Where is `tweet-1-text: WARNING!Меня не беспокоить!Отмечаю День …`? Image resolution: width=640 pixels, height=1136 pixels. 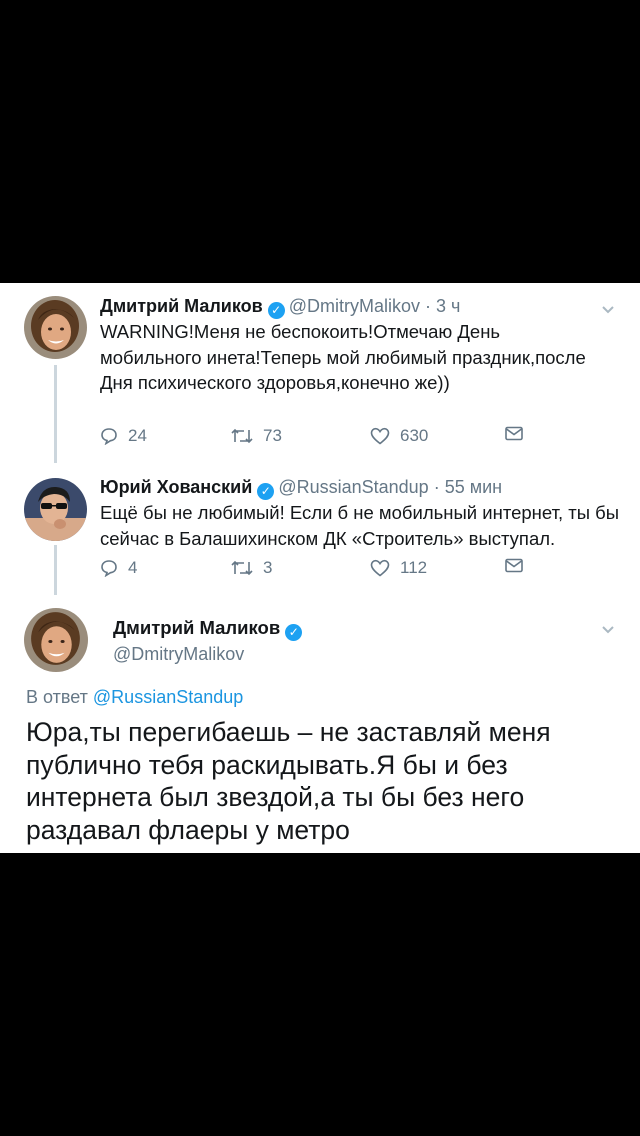 tweet-1-text: WARNING!Меня не беспокоить!Отмечаю День … is located at coordinates (343, 357).